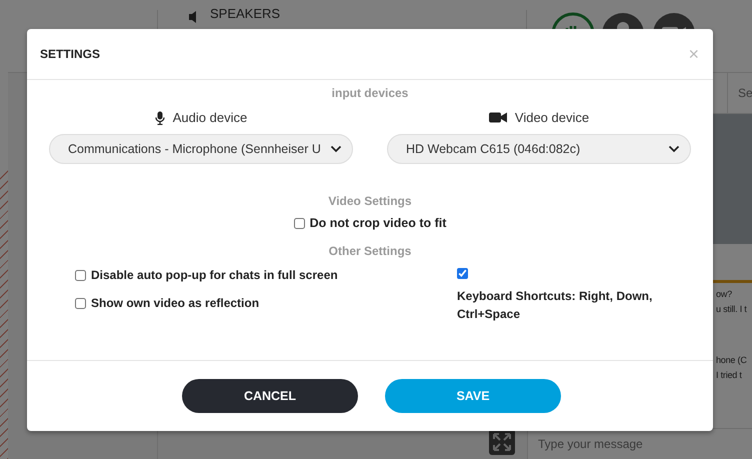  Describe the element at coordinates (370, 93) in the screenshot. I see `section-heading: input devices` at that location.